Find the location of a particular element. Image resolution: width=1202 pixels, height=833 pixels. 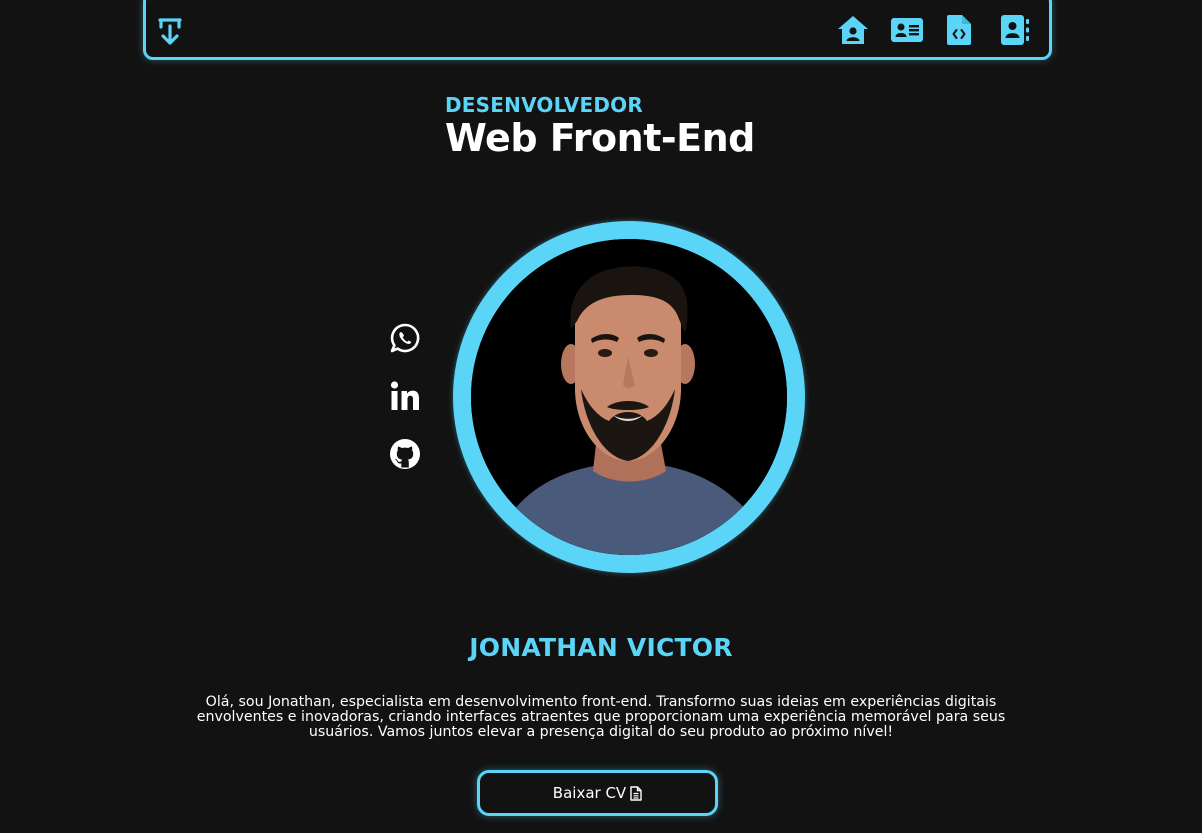

download-button is located at coordinates (170, 32).